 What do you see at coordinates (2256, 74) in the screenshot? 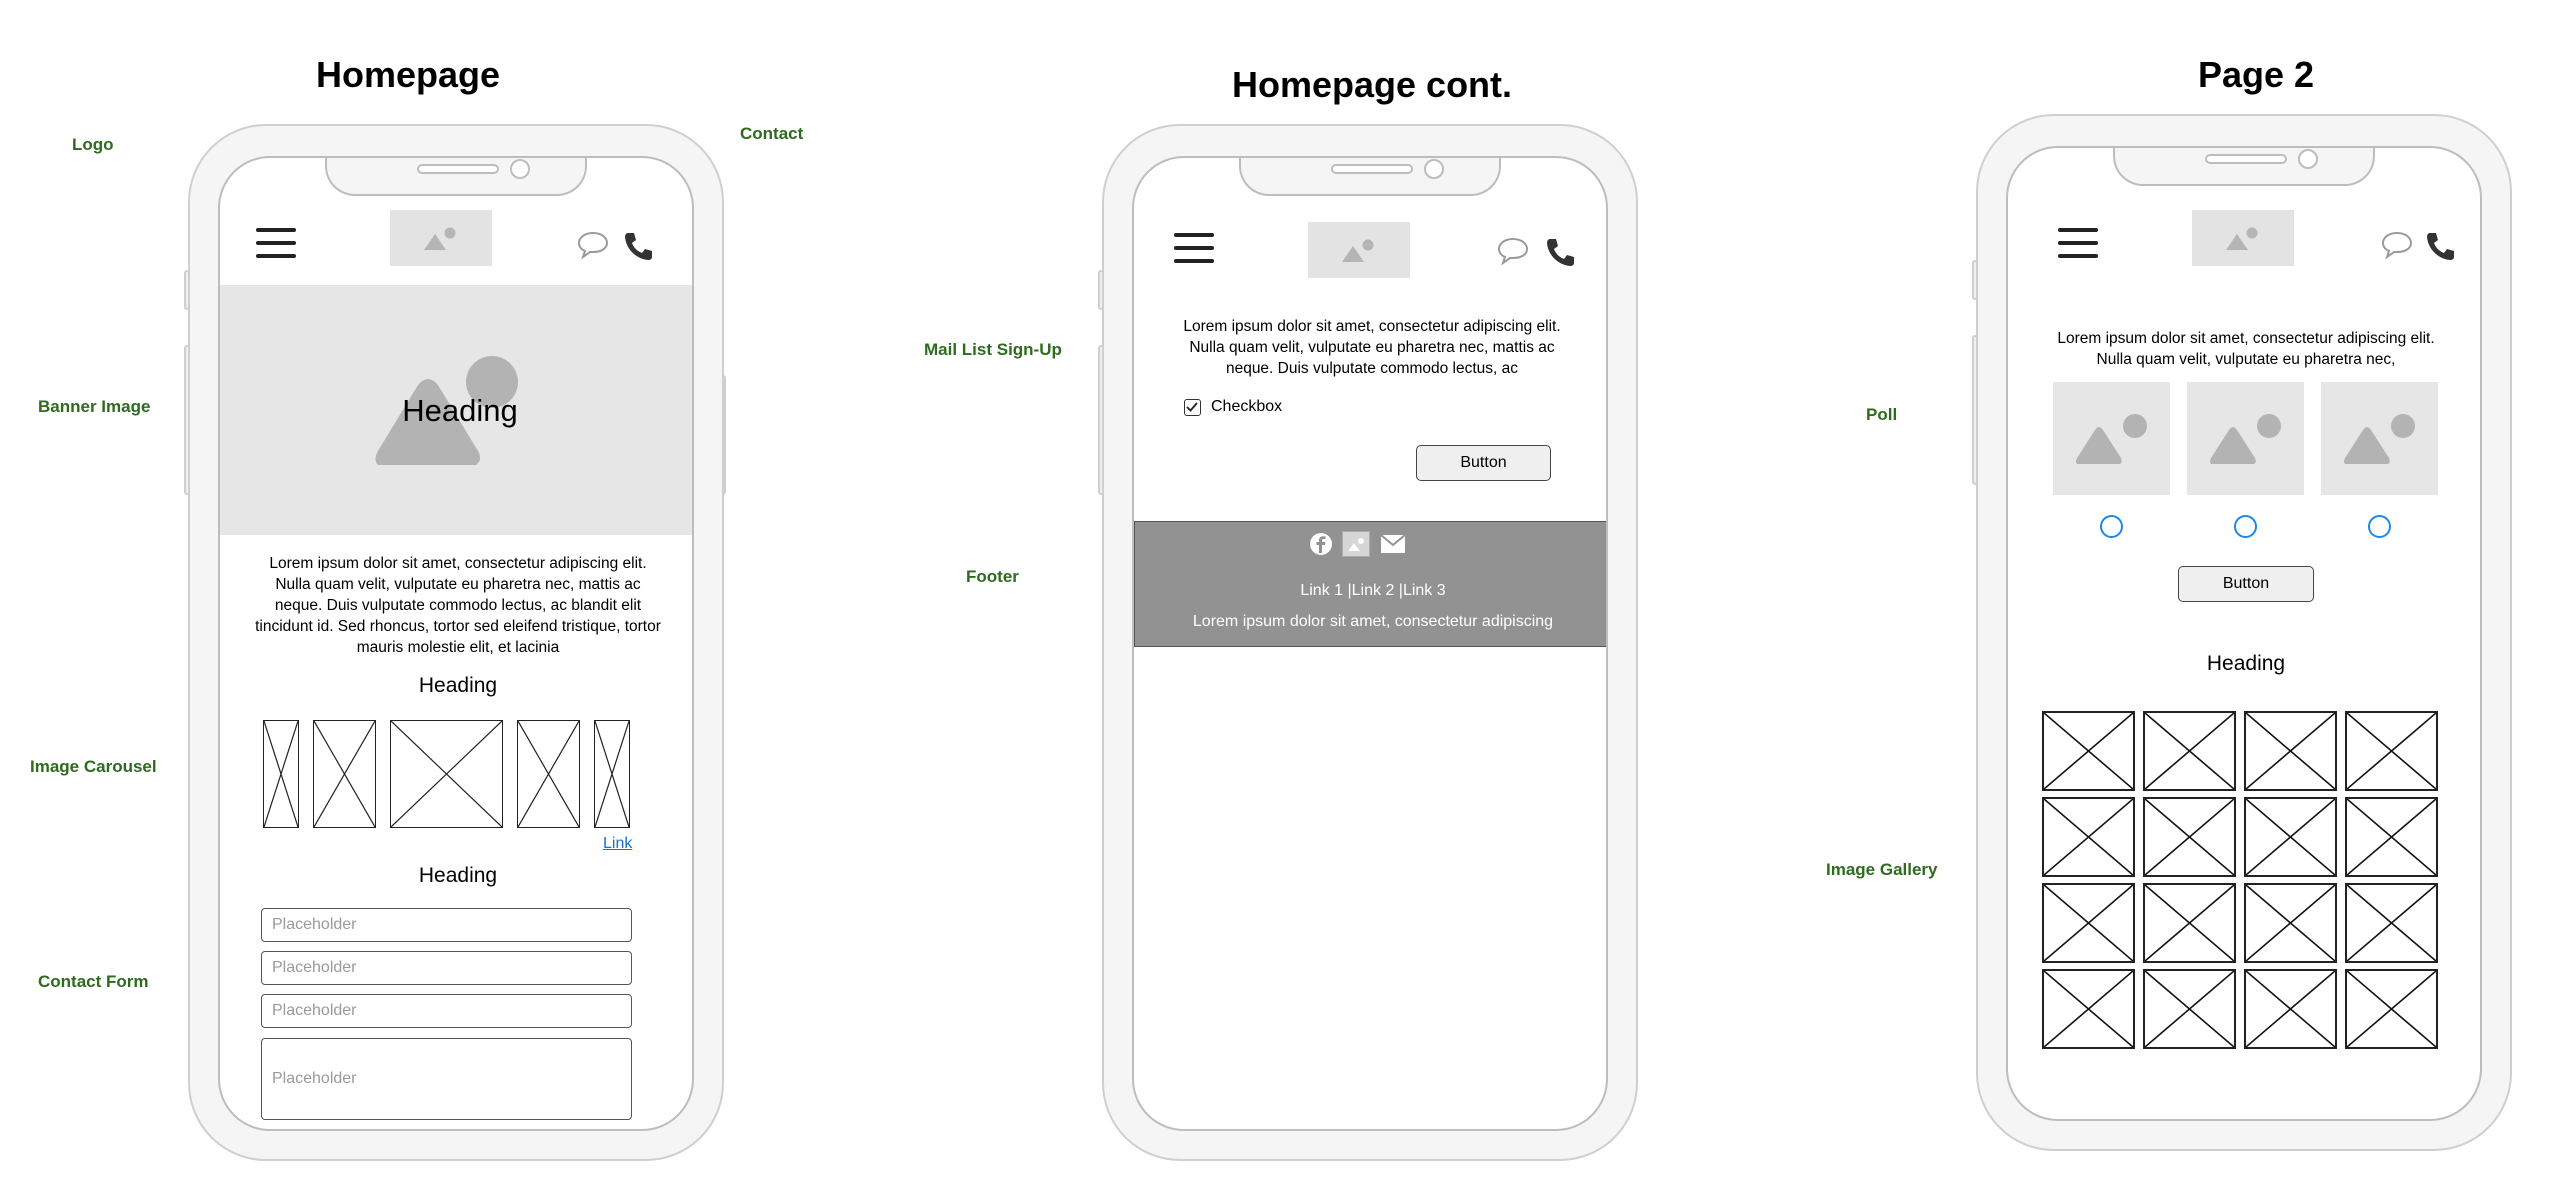
I see `title-page2: Page 2` at bounding box center [2256, 74].